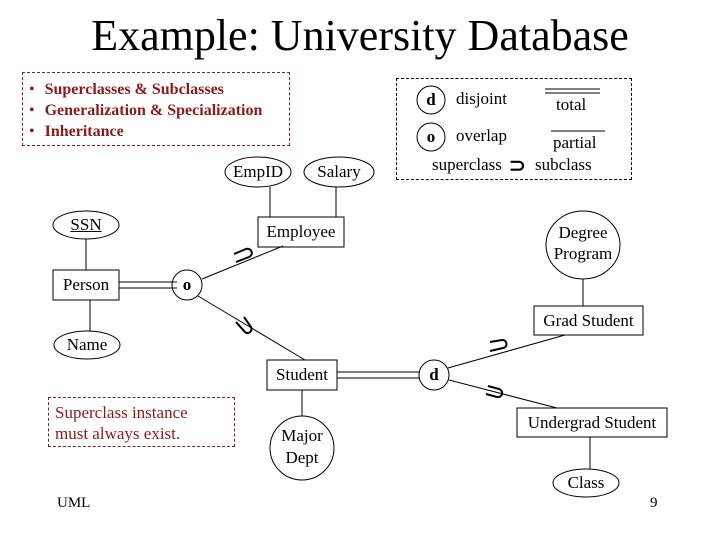 This screenshot has width=720, height=540. What do you see at coordinates (588, 320) in the screenshot?
I see `grad-student-entity: Grad Student` at bounding box center [588, 320].